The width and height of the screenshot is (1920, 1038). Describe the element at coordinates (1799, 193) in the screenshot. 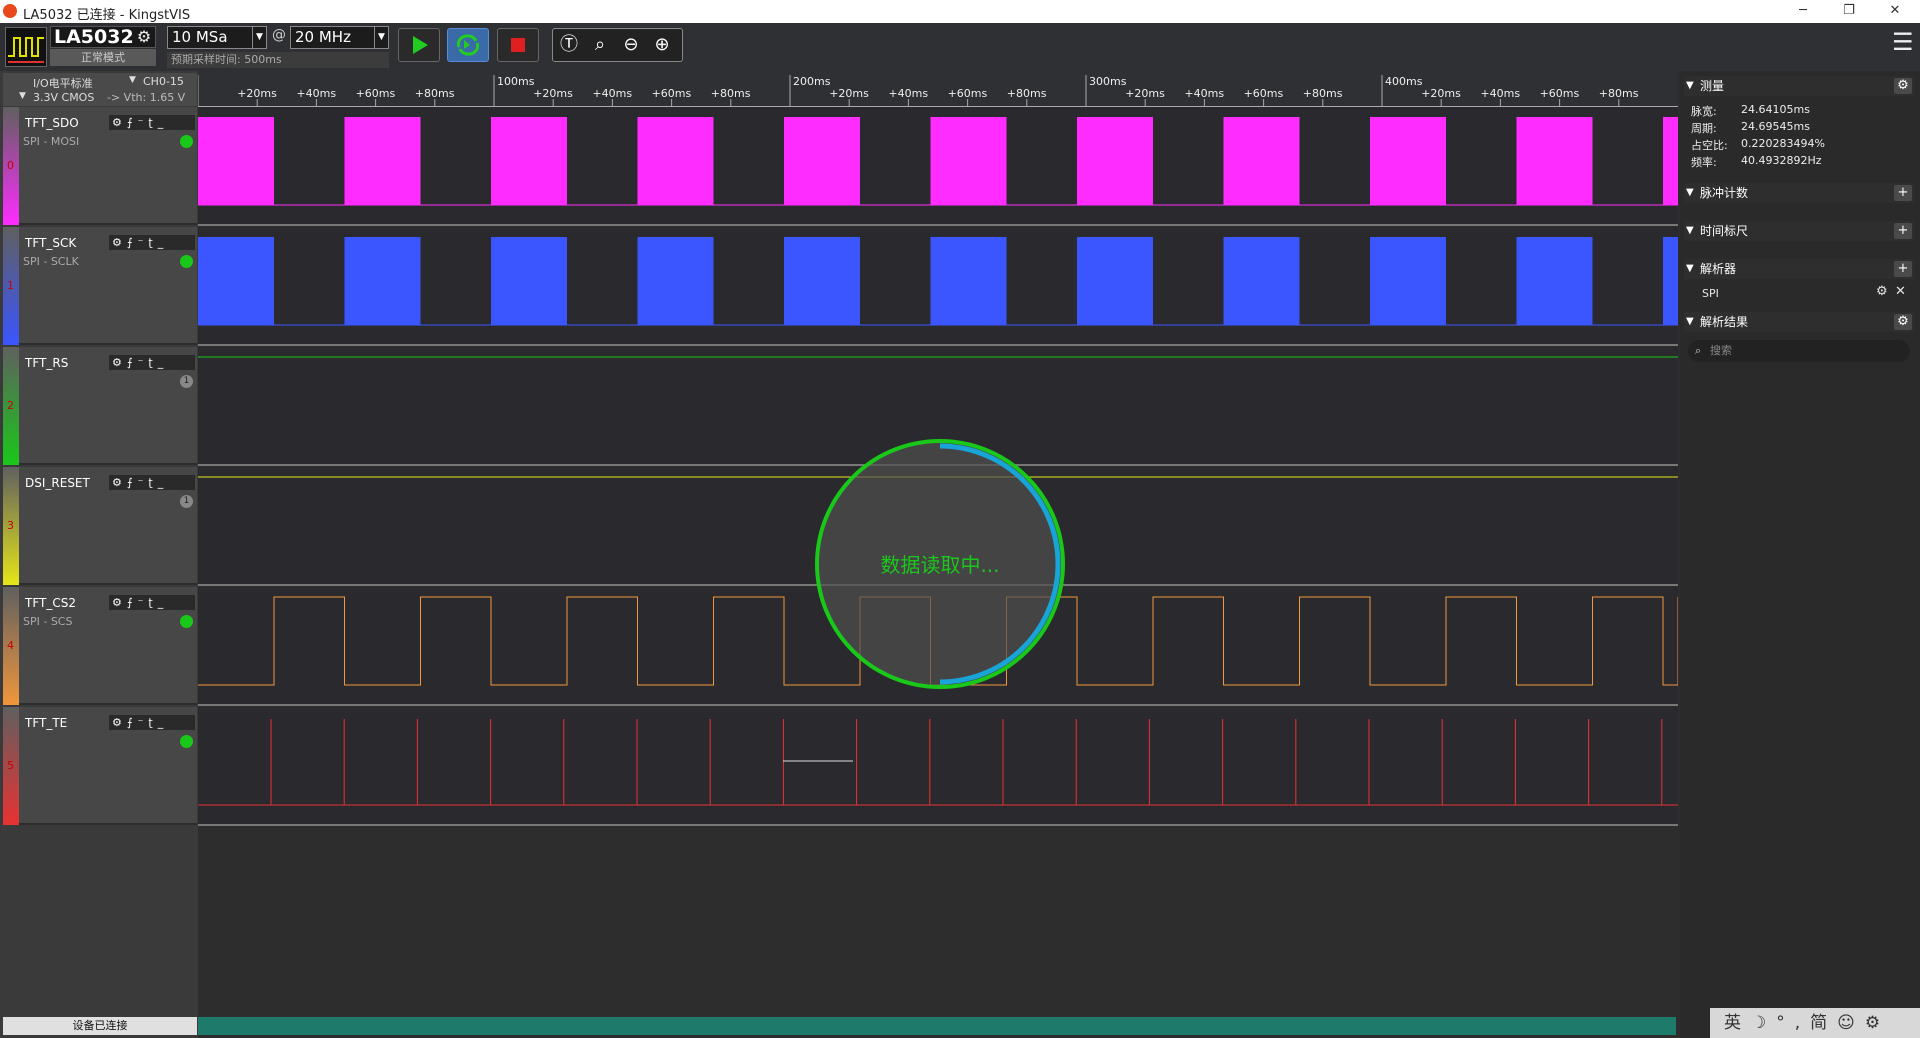

I see `pulse-count-section: ▼ 脉冲计数 +` at that location.